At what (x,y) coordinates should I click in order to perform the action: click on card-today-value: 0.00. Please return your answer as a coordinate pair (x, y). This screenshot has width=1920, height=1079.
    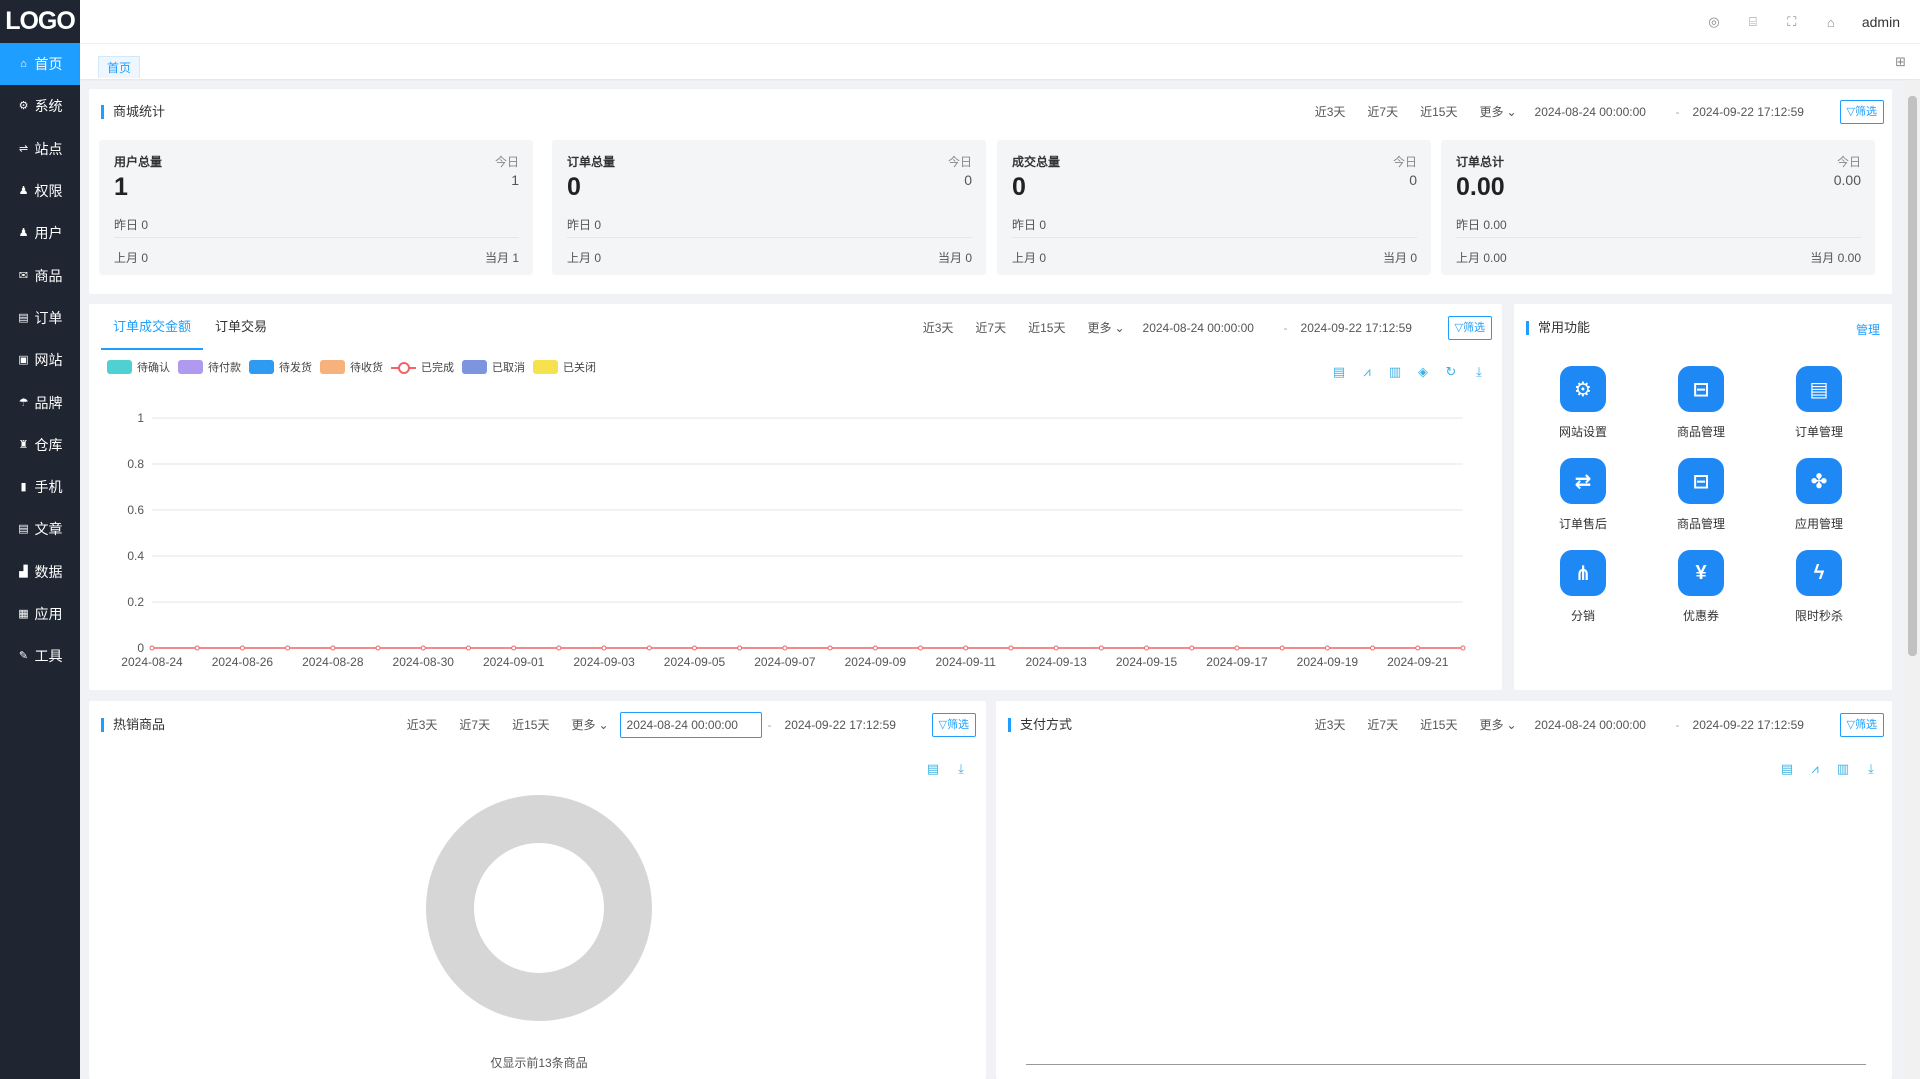
    Looking at the image, I should click on (1847, 180).